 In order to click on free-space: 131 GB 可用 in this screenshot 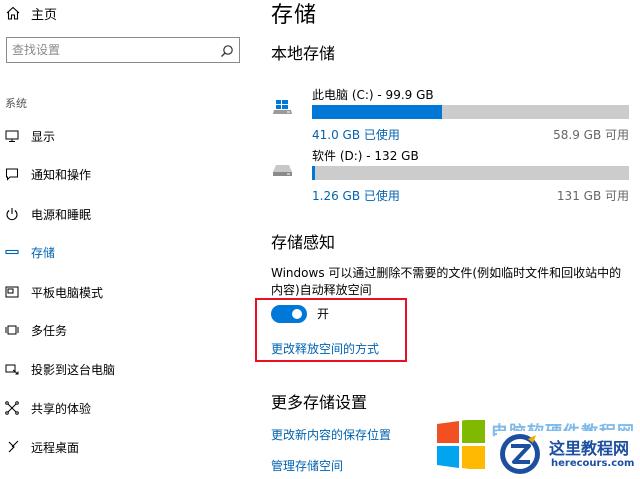, I will do `click(592, 196)`.